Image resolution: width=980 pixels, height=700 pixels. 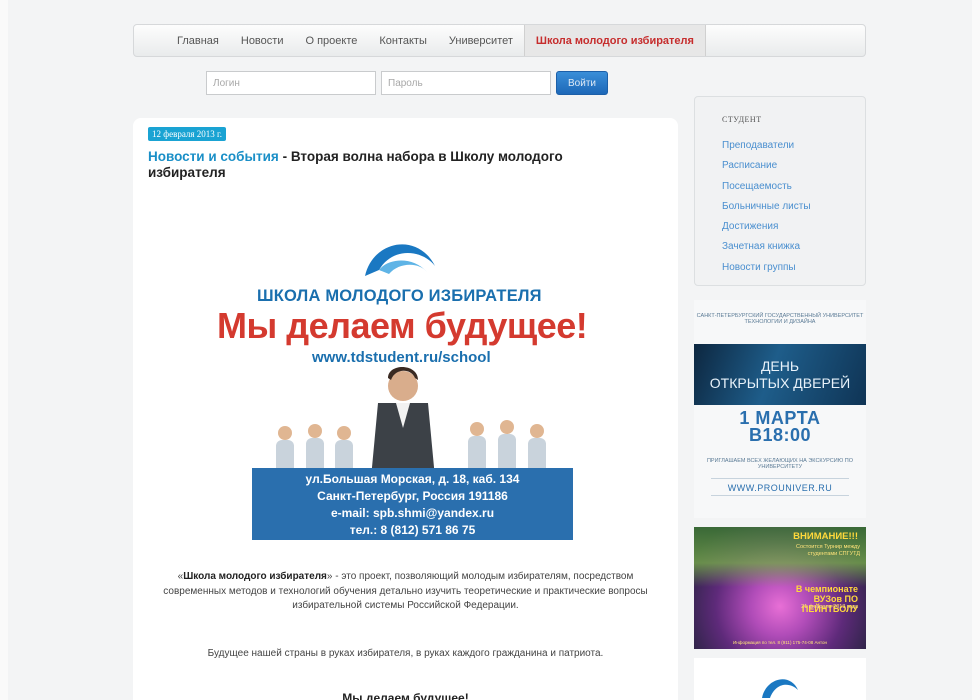 I want to click on sidebar-link-record-book: Зачетная книжка, so click(x=766, y=247).